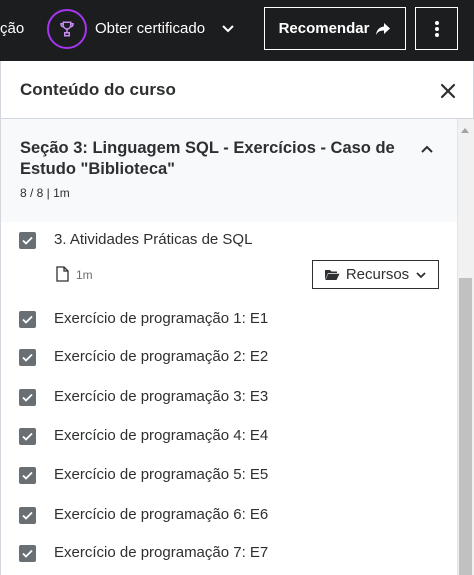 The height and width of the screenshot is (575, 474). What do you see at coordinates (237, 90) in the screenshot?
I see `course-content-header: Conteúdo do curso` at bounding box center [237, 90].